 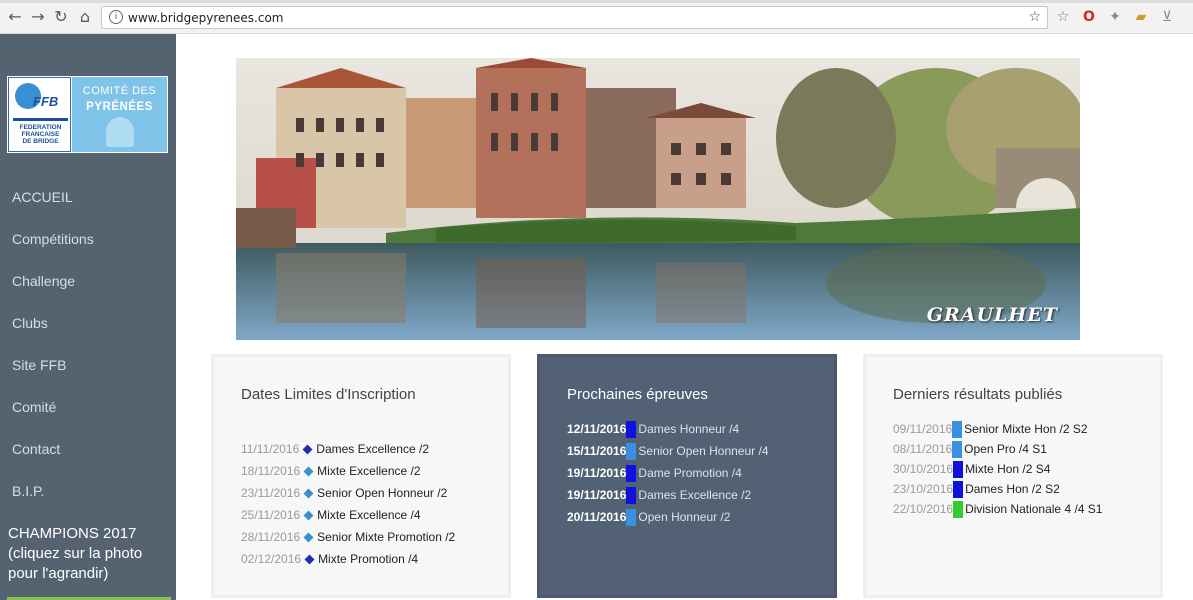 I want to click on sidebar-item-clubs: Clubs, so click(x=87, y=323).